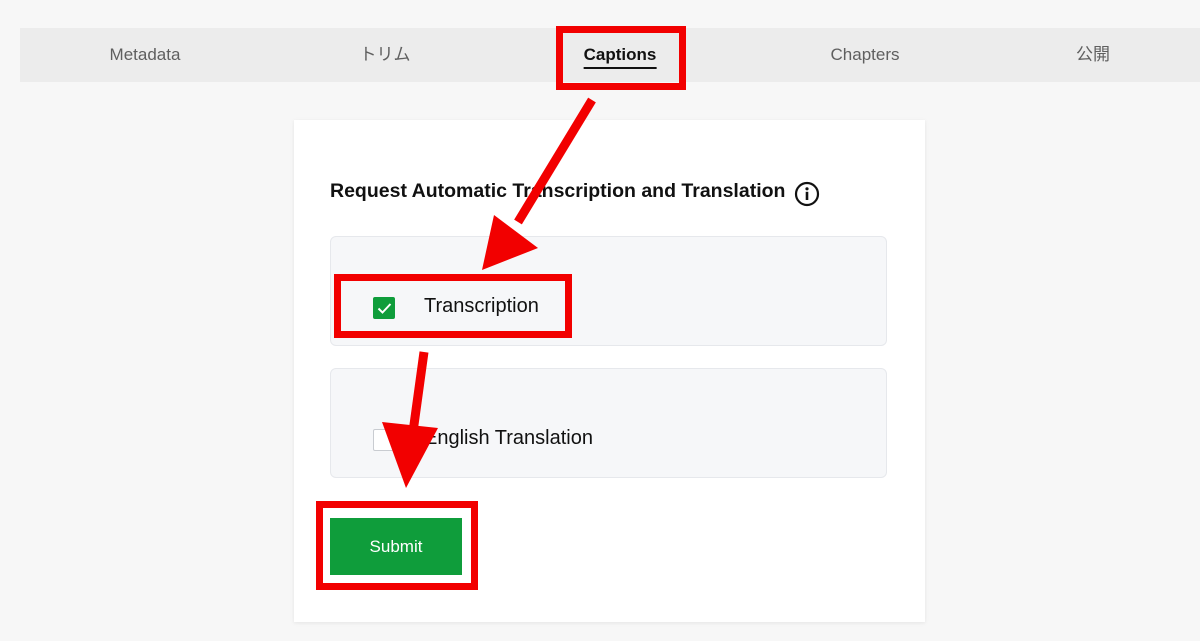  I want to click on active-tab-underline, so click(620, 68).